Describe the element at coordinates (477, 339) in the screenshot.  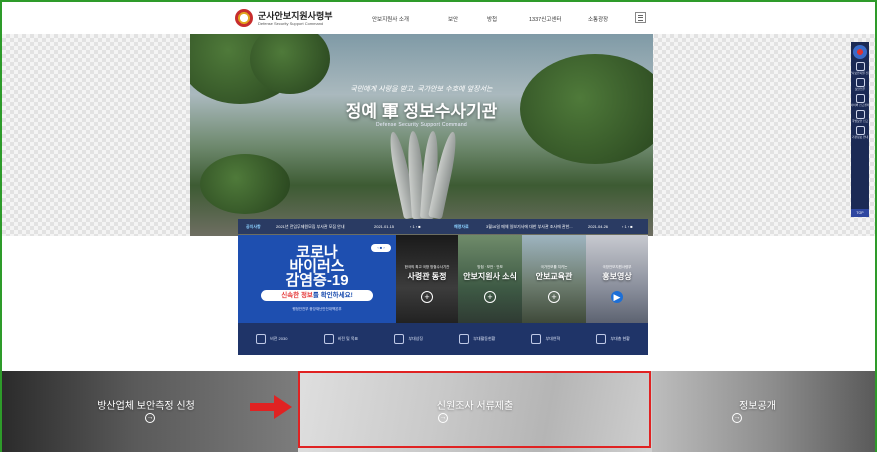
I see `menu-activities: 부대활동현황` at that location.